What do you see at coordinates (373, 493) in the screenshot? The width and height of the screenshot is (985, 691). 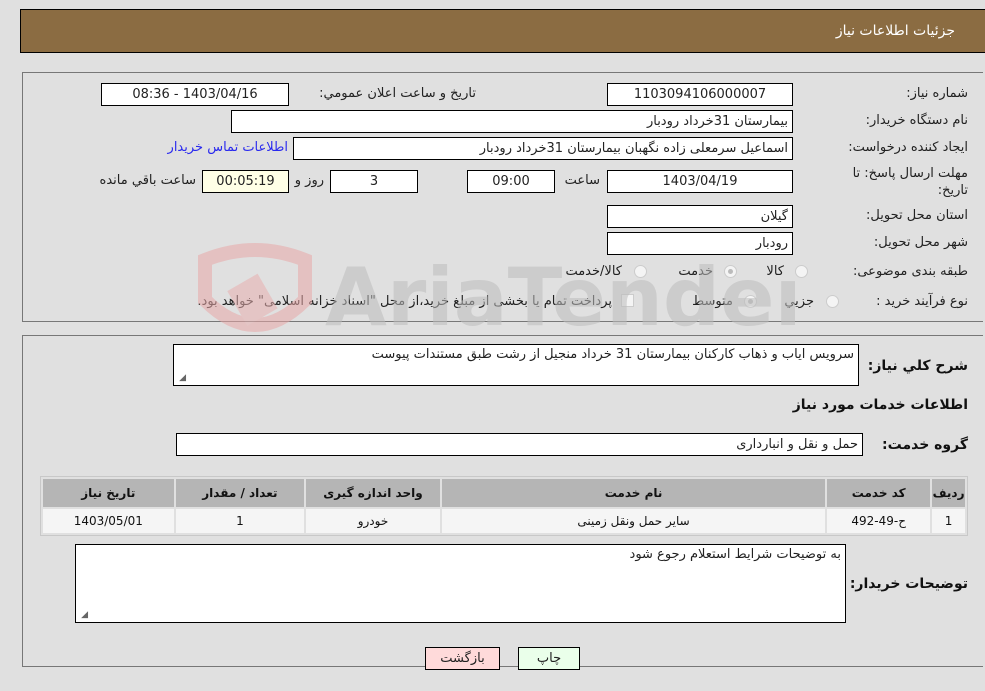 I see `col-header-unit: واحد اندازه گیری` at bounding box center [373, 493].